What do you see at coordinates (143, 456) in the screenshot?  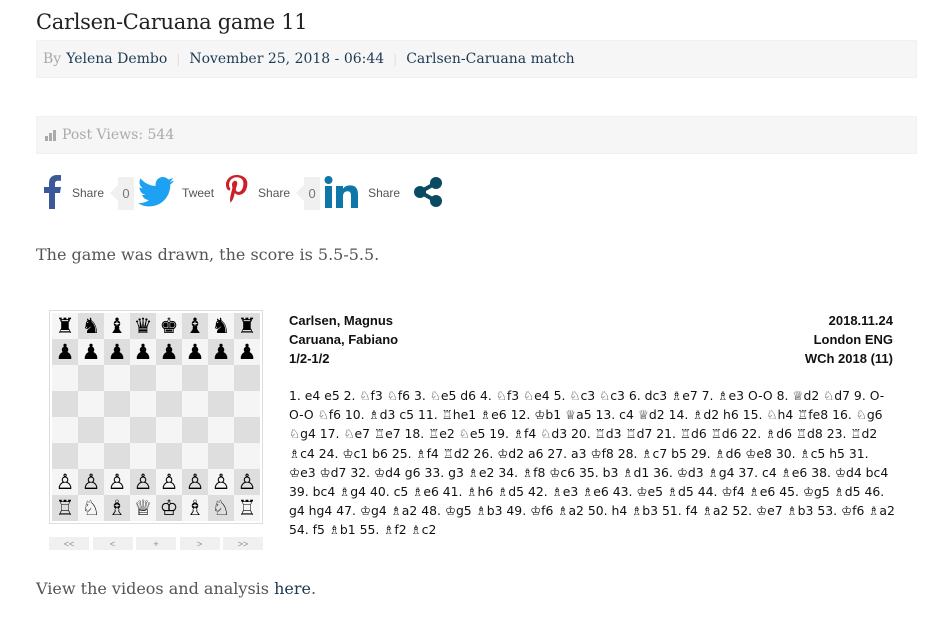 I see `square-d3` at bounding box center [143, 456].